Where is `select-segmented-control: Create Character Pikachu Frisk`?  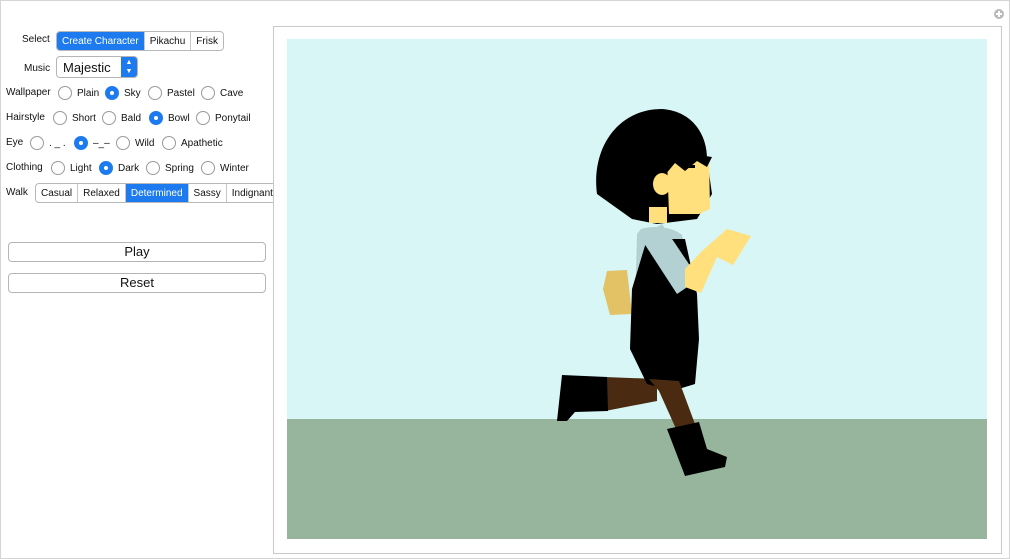 select-segmented-control: Create Character Pikachu Frisk is located at coordinates (140, 41).